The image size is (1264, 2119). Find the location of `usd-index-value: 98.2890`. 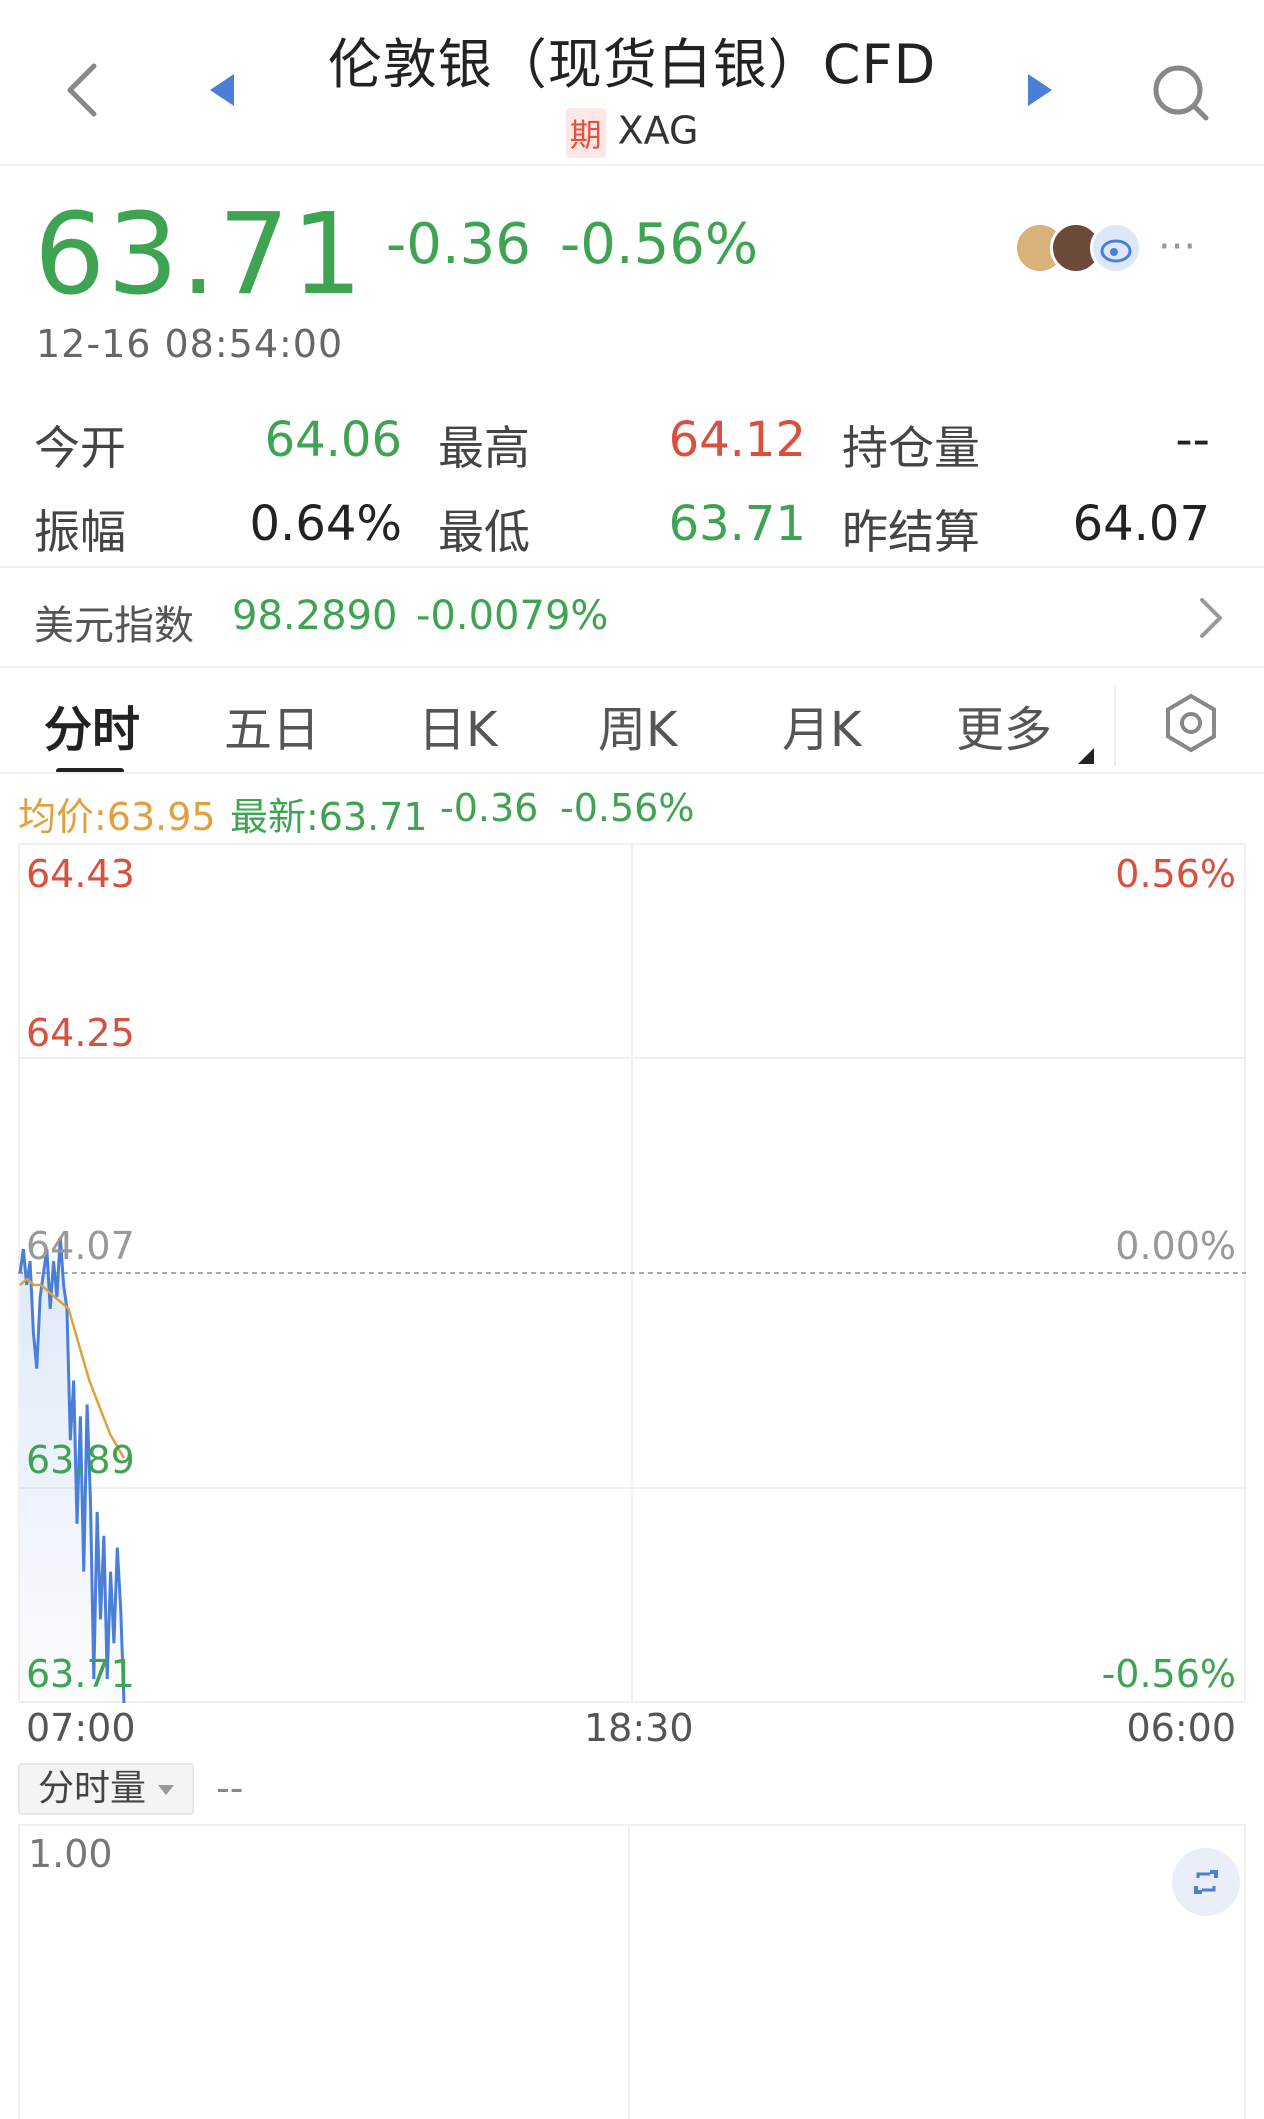

usd-index-value: 98.2890 is located at coordinates (314, 616).